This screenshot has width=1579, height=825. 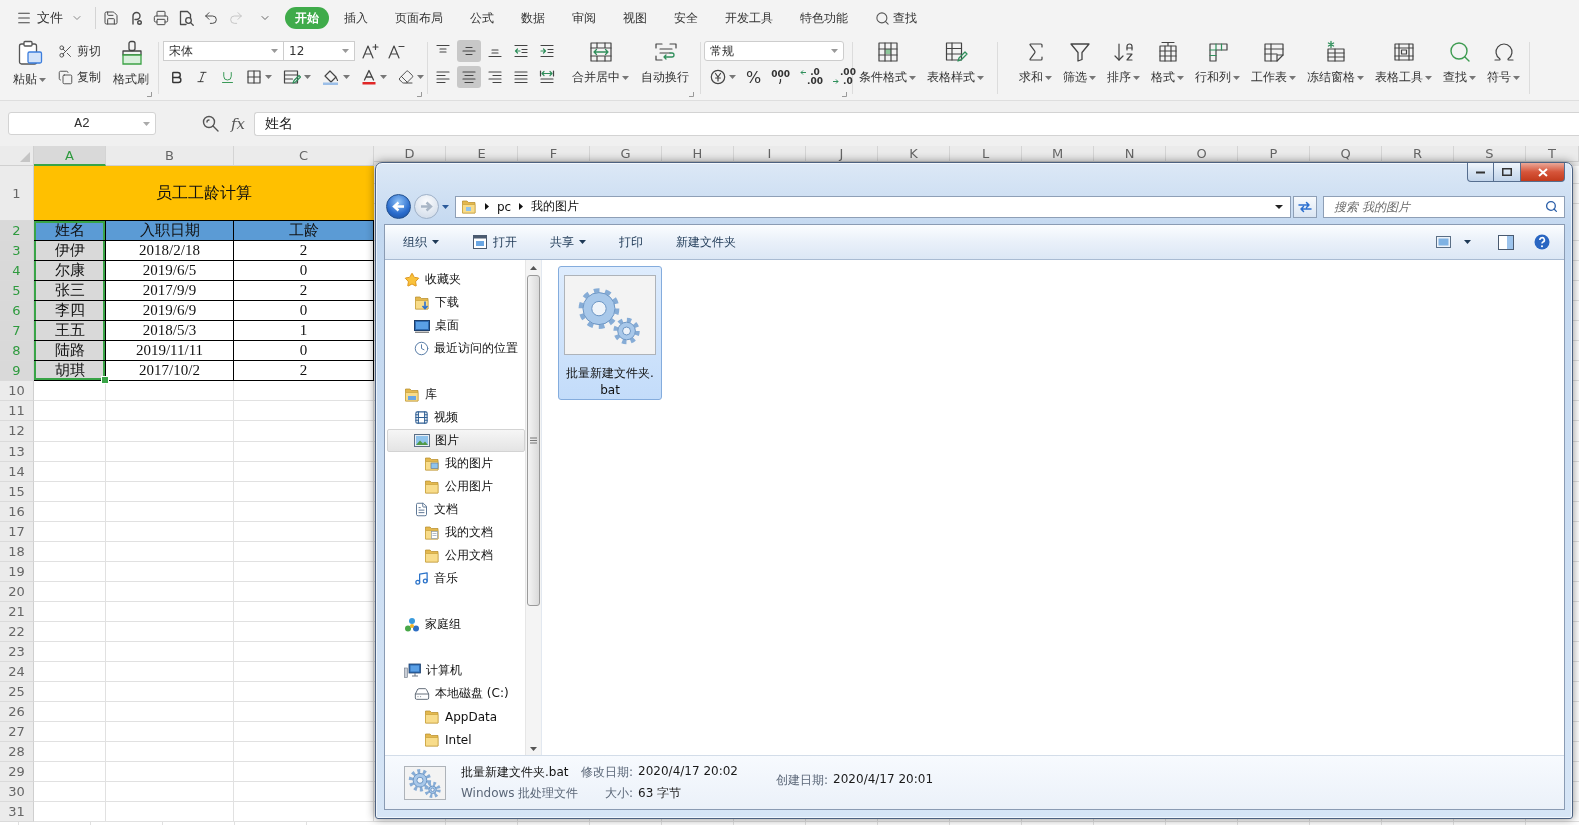 I want to click on nav-item: 文档, so click(x=456, y=509).